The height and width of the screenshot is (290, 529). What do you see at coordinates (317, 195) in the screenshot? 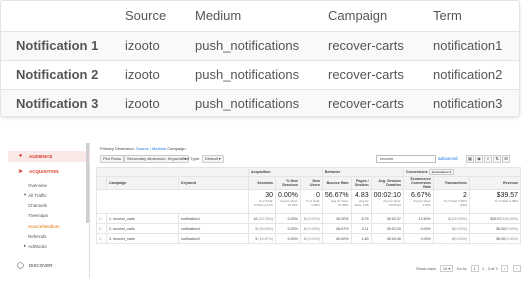
I see `total-value: 0` at bounding box center [317, 195].